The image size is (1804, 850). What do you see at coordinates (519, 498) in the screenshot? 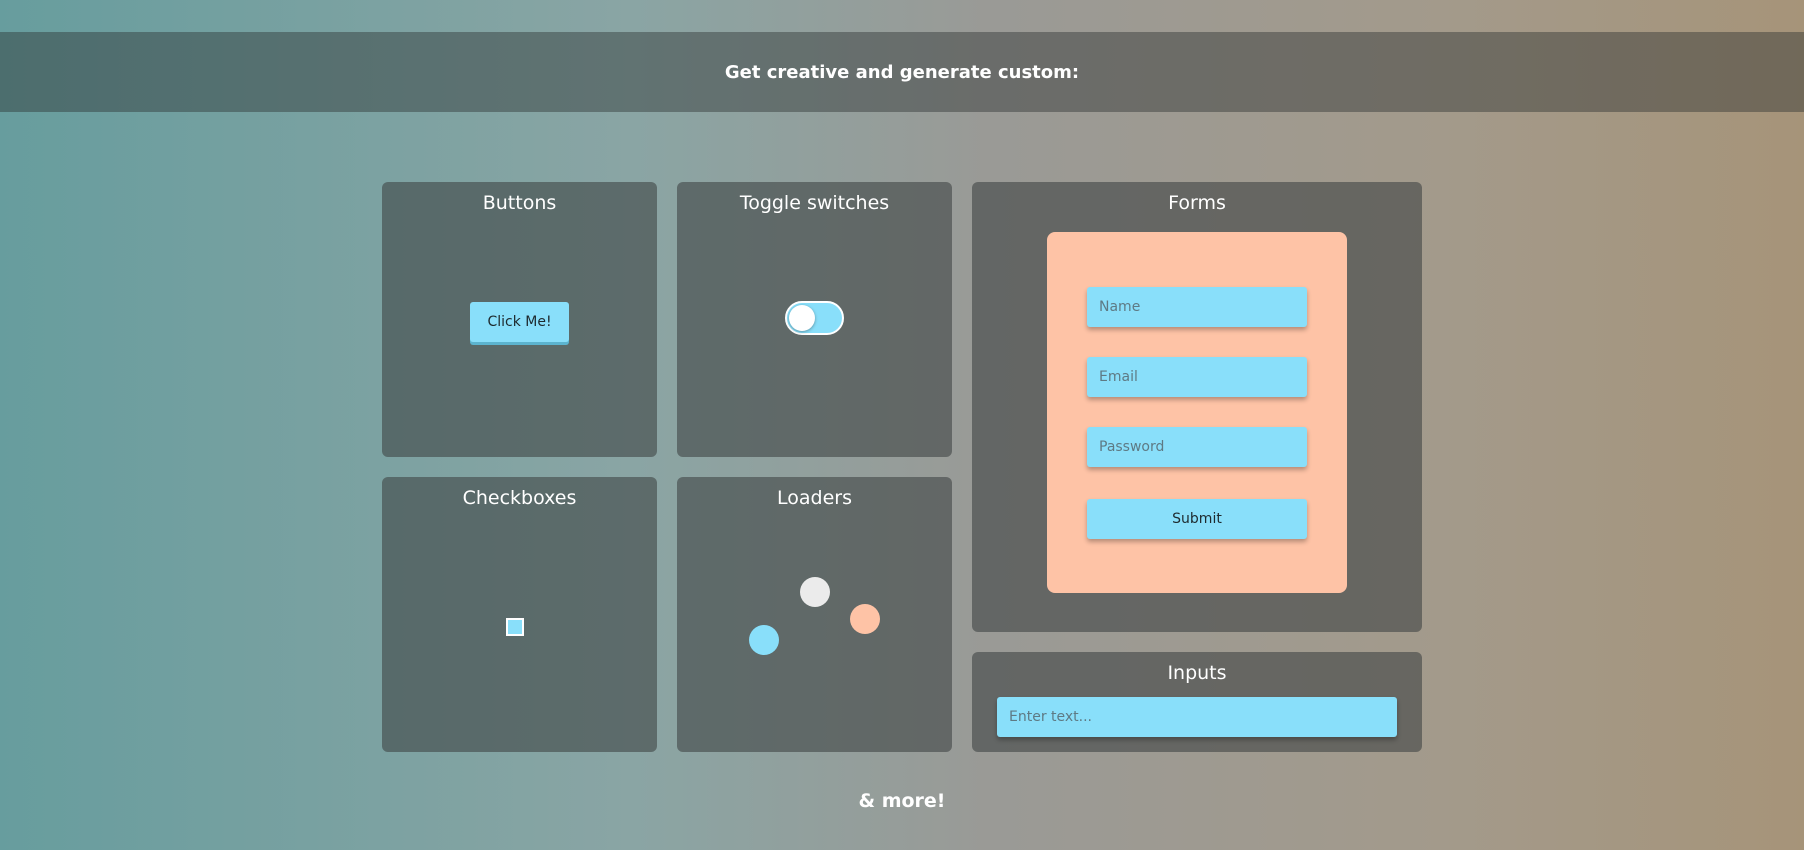
I see `checkboxes-card-title: Checkboxes` at bounding box center [519, 498].